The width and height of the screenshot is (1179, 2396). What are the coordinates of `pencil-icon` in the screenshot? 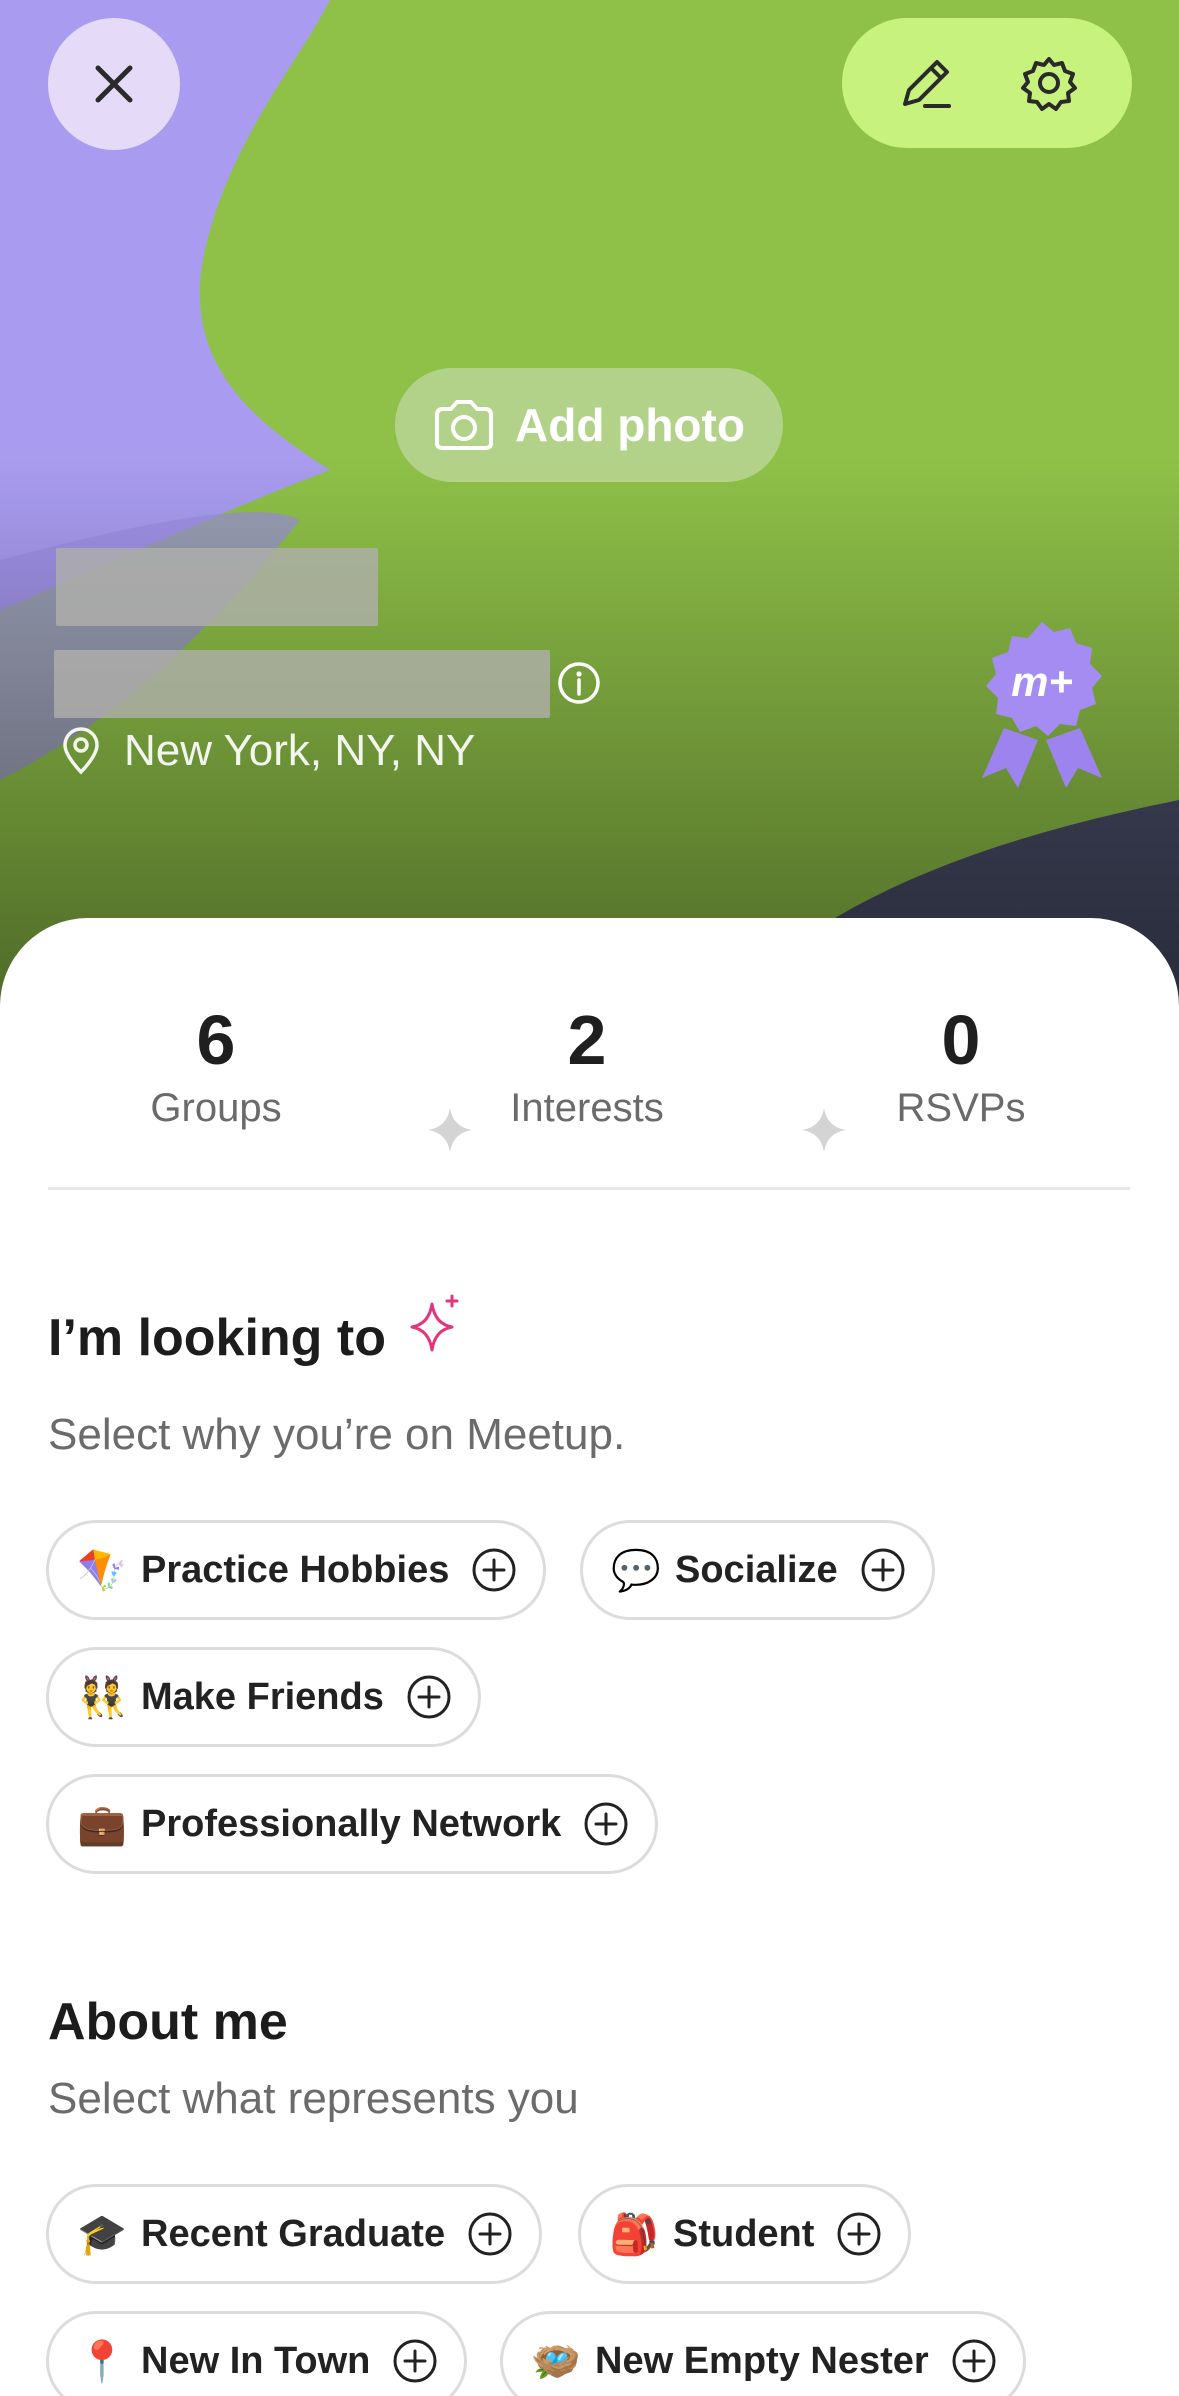 It's located at (926, 84).